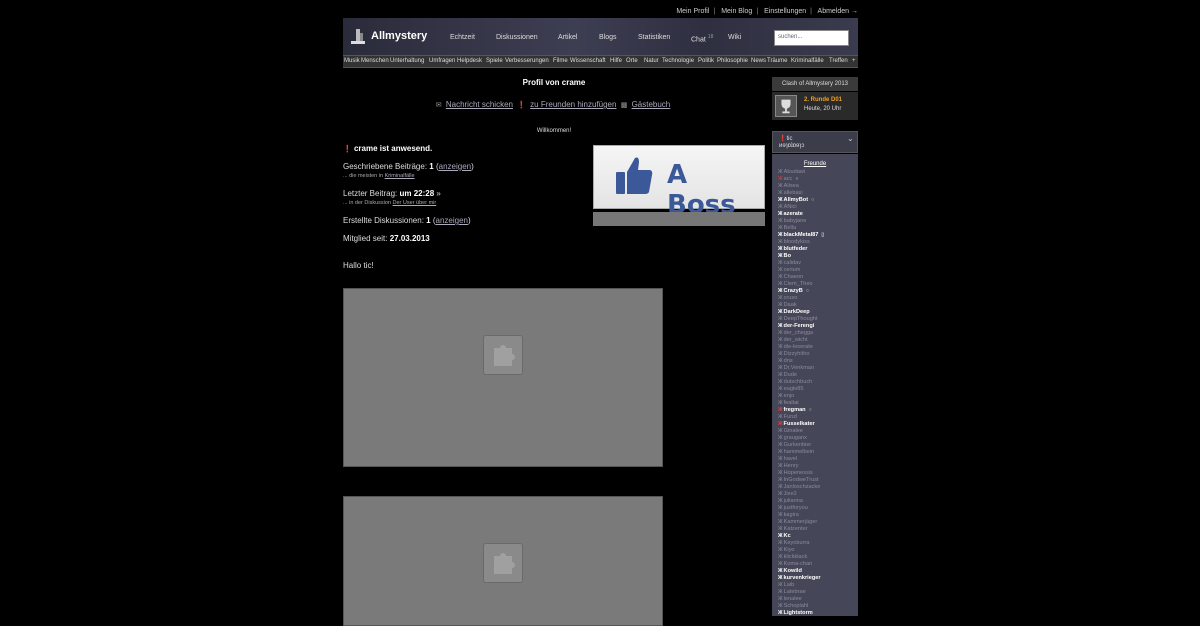 This screenshot has height=626, width=1200. What do you see at coordinates (734, 37) in the screenshot?
I see `nav-wiki: Wiki` at bounding box center [734, 37].